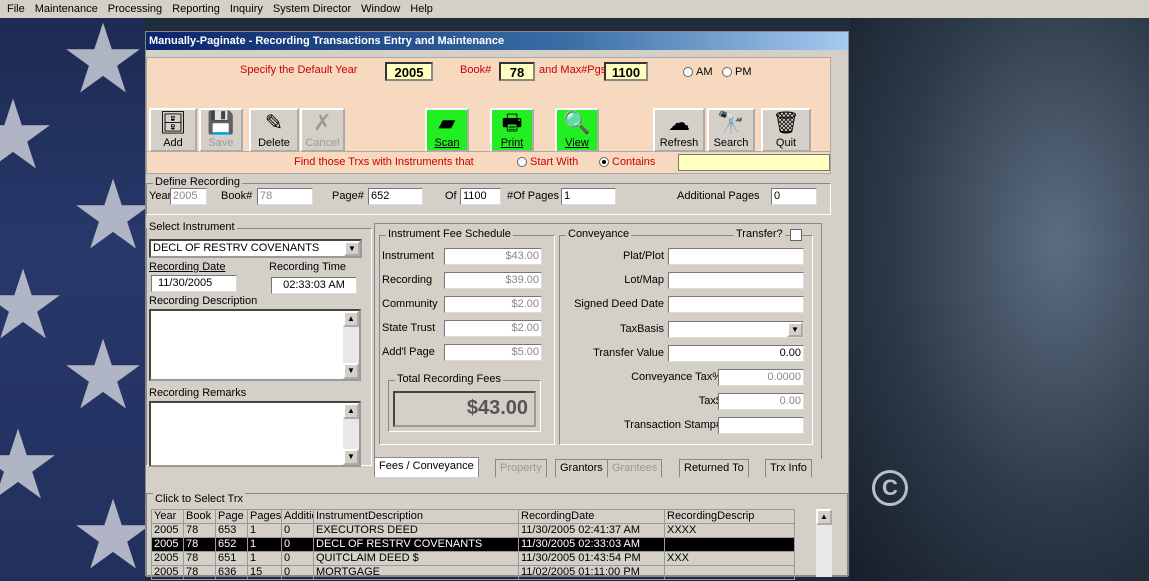  What do you see at coordinates (588, 196) in the screenshot?
I see `num-pages-field: 1` at bounding box center [588, 196].